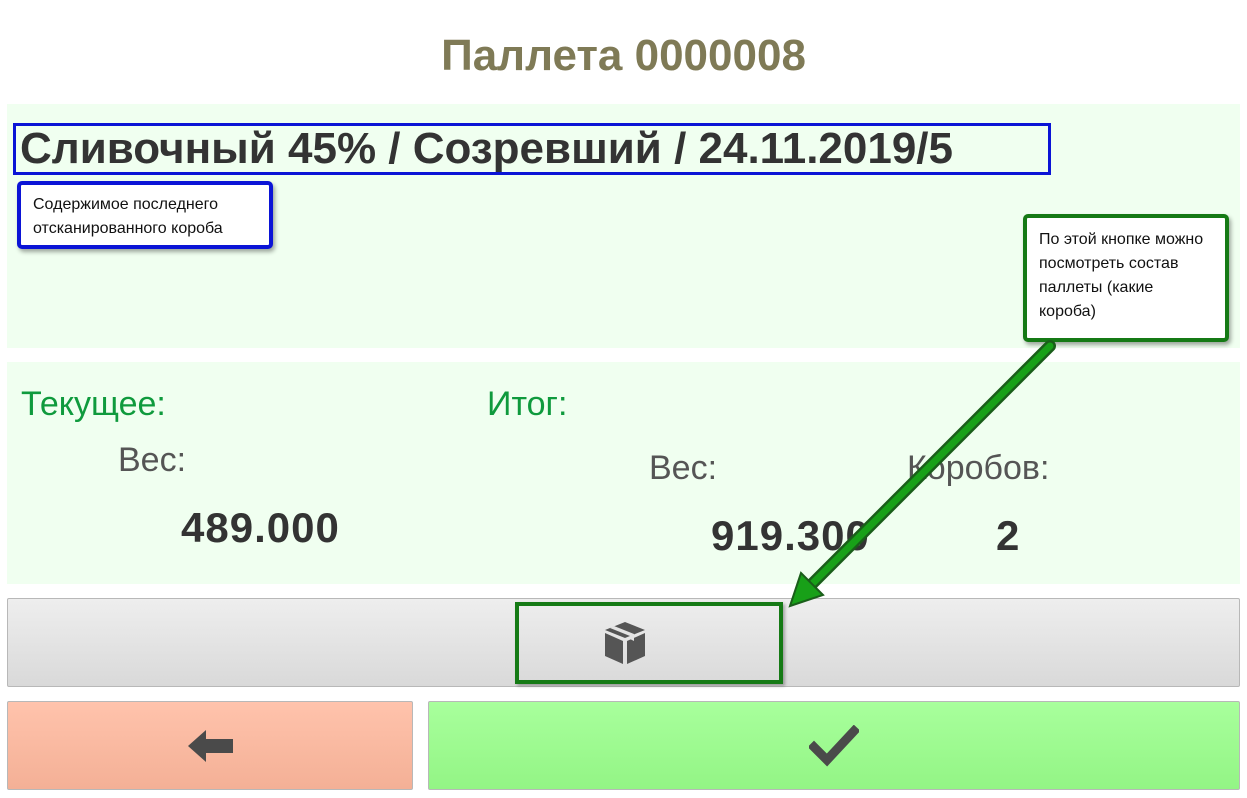 The width and height of the screenshot is (1247, 798). Describe the element at coordinates (93, 404) in the screenshot. I see `current-section-label: Текущее:` at that location.